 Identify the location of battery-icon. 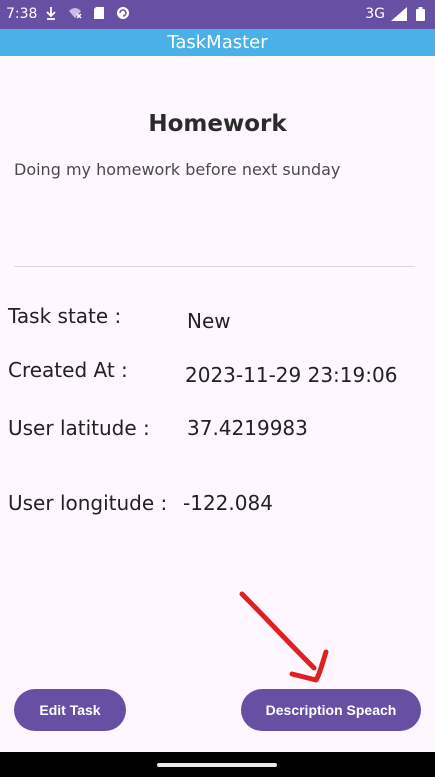
(420, 14).